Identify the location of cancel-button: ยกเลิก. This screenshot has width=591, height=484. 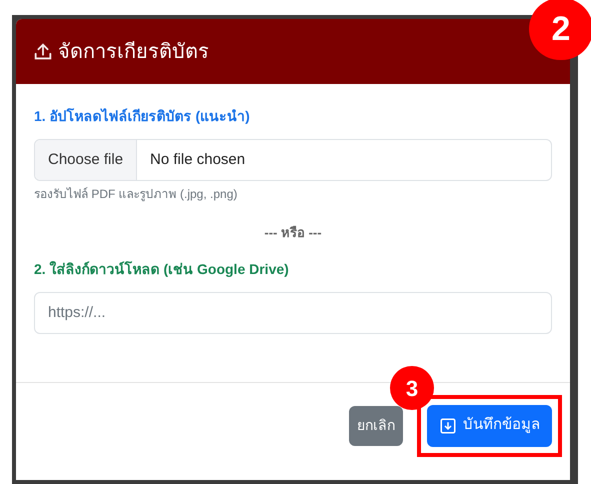
(376, 426).